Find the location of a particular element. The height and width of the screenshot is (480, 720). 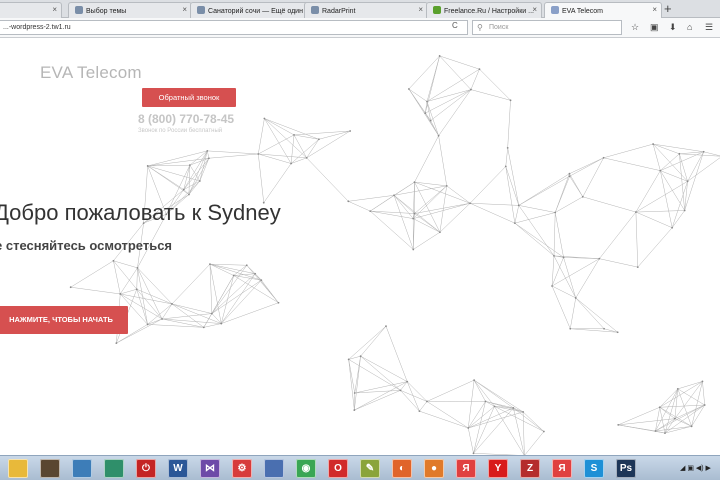

tab-theme-choice: Выбор темы × is located at coordinates (130, 10).